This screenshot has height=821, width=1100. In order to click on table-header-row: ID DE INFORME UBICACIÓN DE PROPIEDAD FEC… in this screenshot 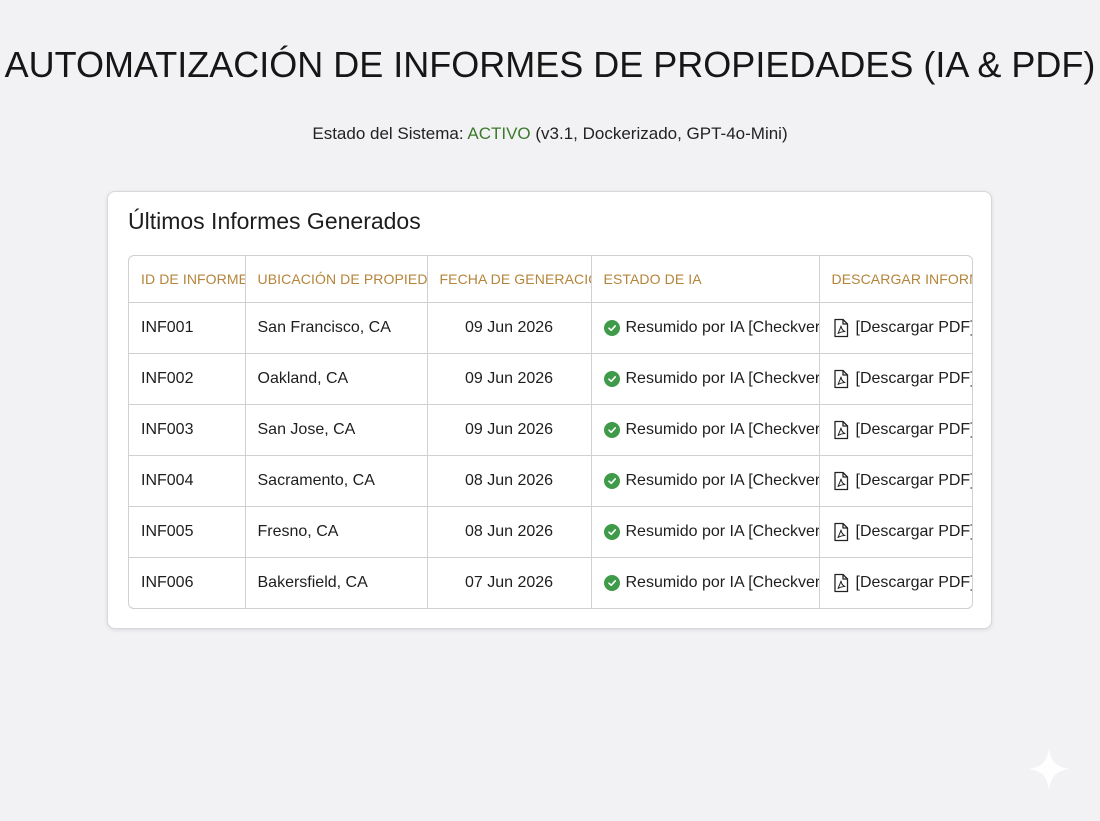, I will do `click(550, 279)`.